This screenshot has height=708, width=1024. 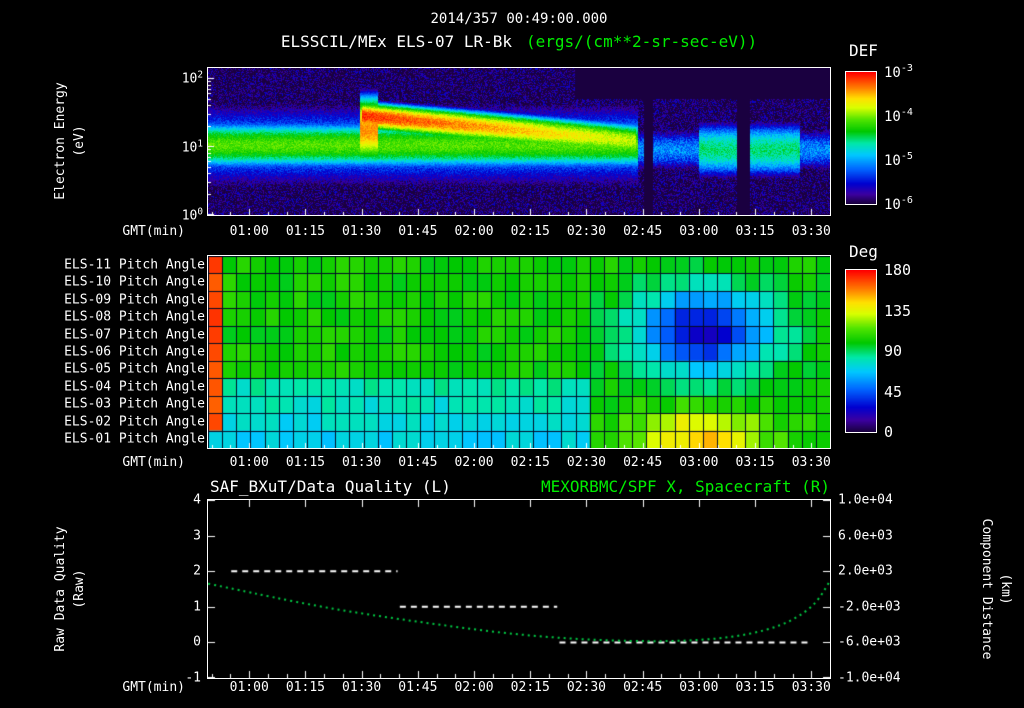 I want to click on distance-y-axis-label: (km) Component Distance, so click(x=996, y=589).